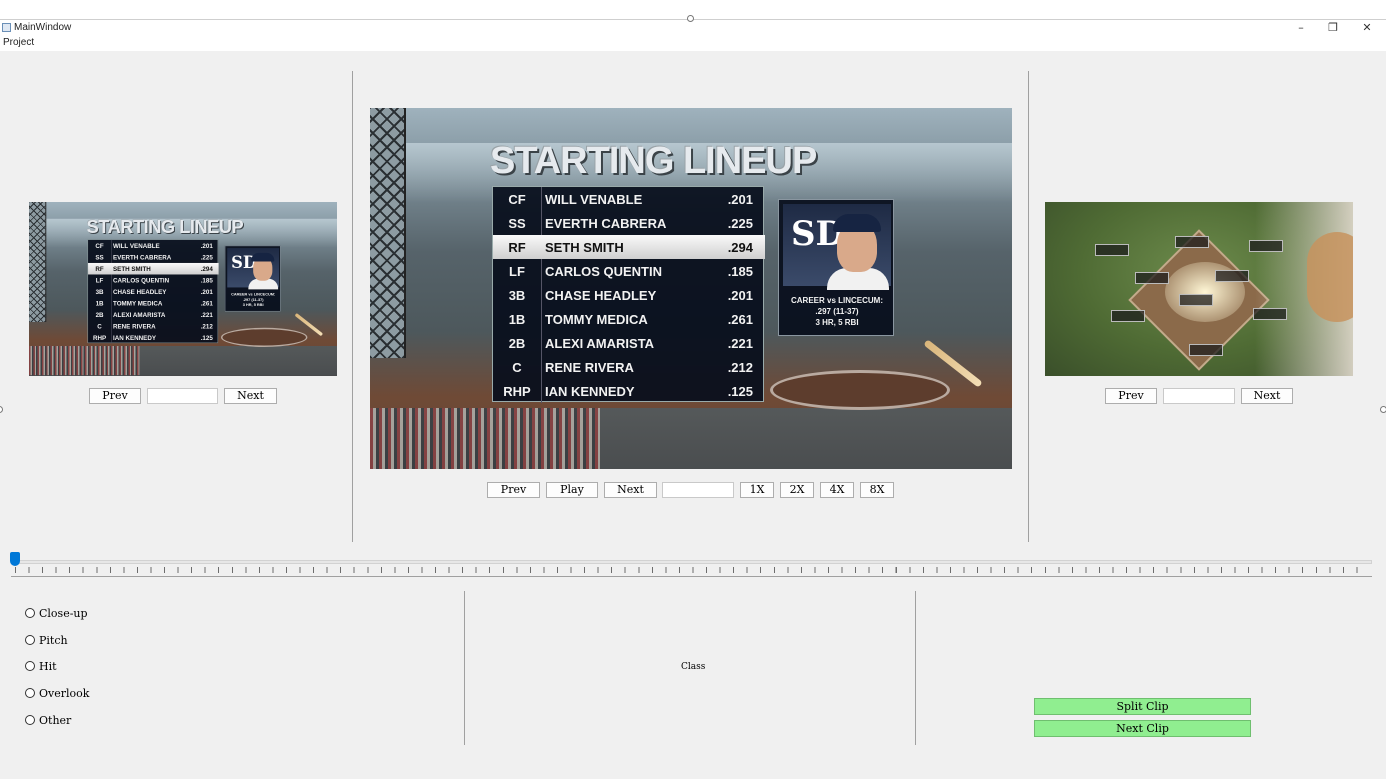  Describe the element at coordinates (630, 319) in the screenshot. I see `lineup-row: 1B TOMMY MEDICA .261` at that location.